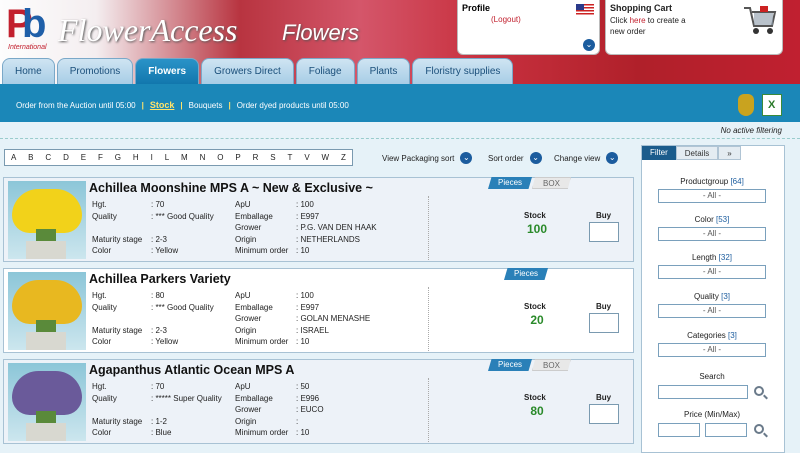 The height and width of the screenshot is (453, 800). I want to click on alphabet-letter: R, so click(256, 157).